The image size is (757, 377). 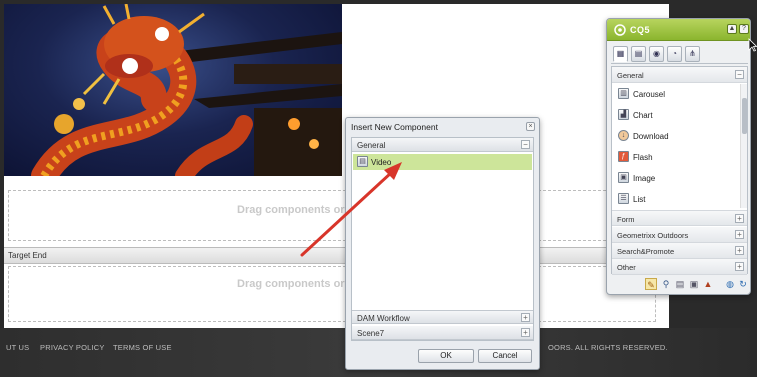 What do you see at coordinates (640, 30) in the screenshot?
I see `sidekick-title: CQ5` at bounding box center [640, 30].